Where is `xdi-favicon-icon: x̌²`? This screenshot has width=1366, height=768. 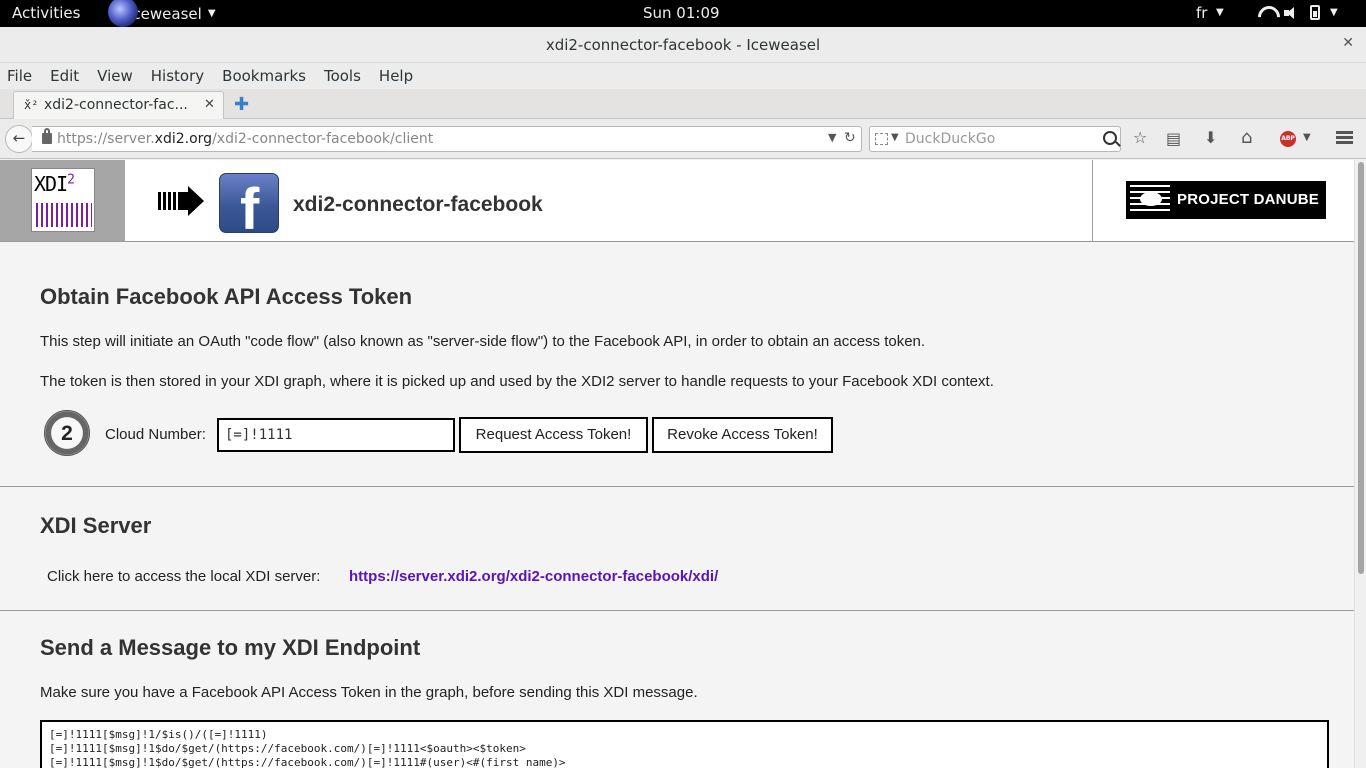 xdi-favicon-icon: x̌² is located at coordinates (31, 105).